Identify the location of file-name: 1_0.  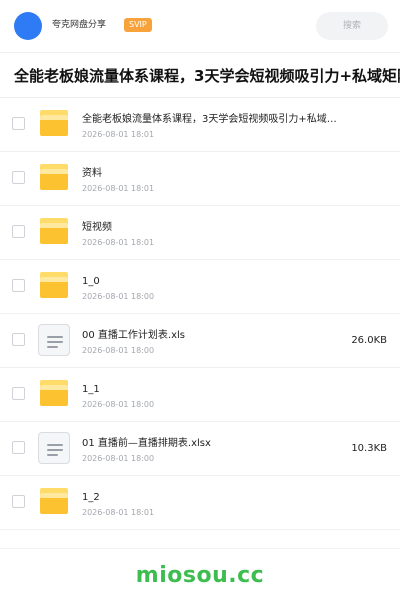
(222, 282).